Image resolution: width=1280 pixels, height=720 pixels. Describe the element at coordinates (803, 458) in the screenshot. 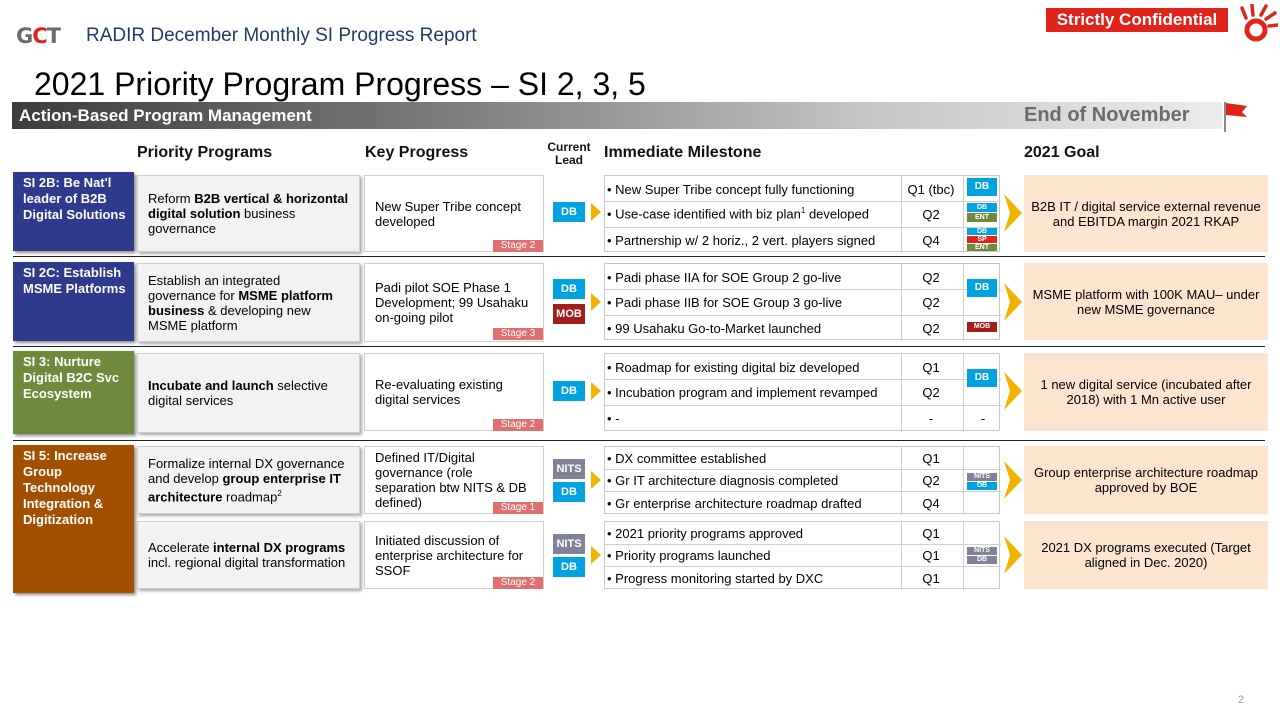

I see `milestone-row: • DX committee established Q1` at that location.